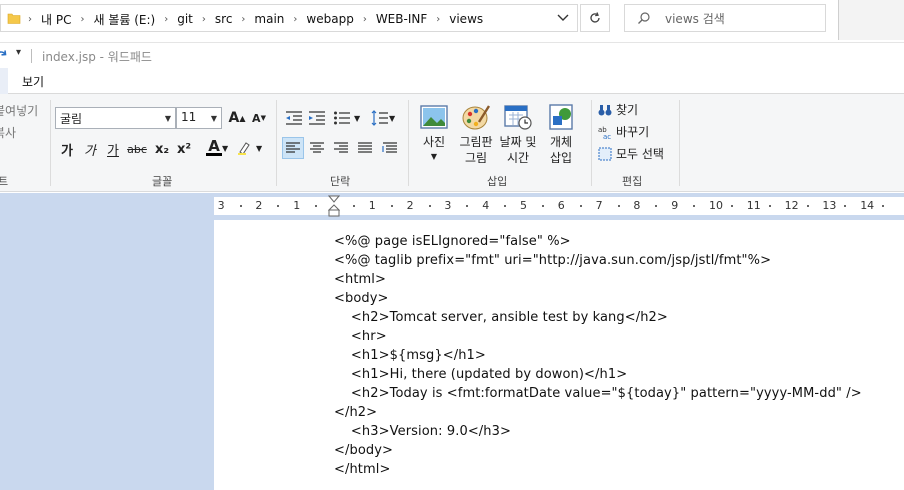 Image resolution: width=904 pixels, height=490 pixels. Describe the element at coordinates (329, 19) in the screenshot. I see `breadcrumb-item: webapp` at that location.